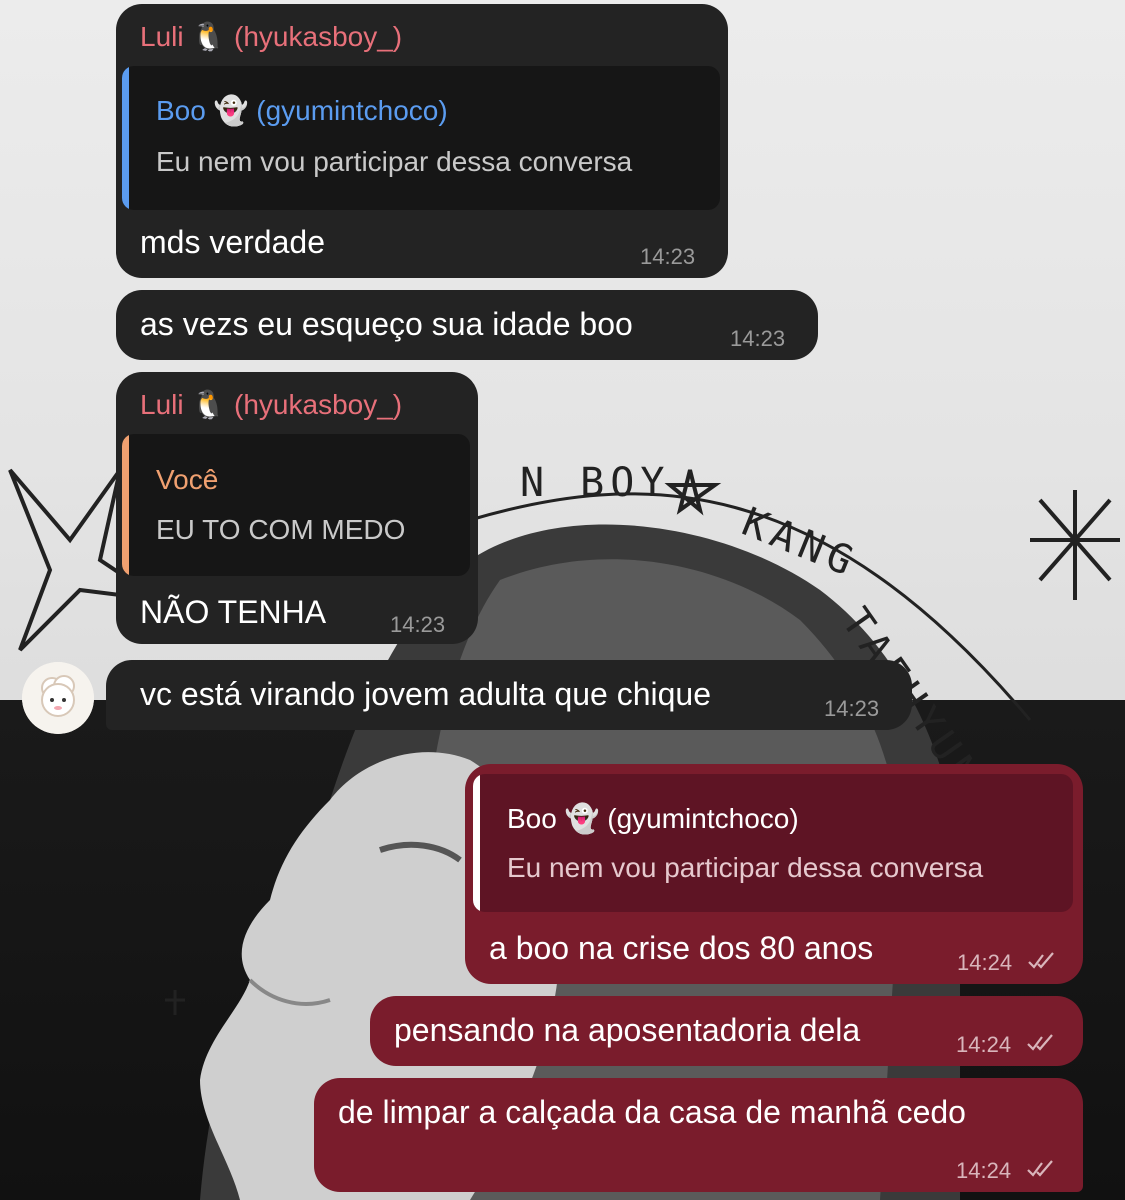 This screenshot has height=1200, width=1125. What do you see at coordinates (627, 1030) in the screenshot?
I see `message-text: pensando na aposentadoria dela` at bounding box center [627, 1030].